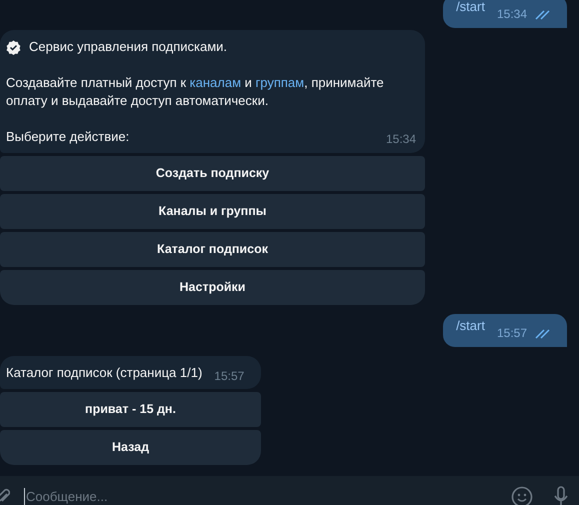  What do you see at coordinates (128, 47) in the screenshot?
I see `message-text: Сервис управления подписками.` at bounding box center [128, 47].